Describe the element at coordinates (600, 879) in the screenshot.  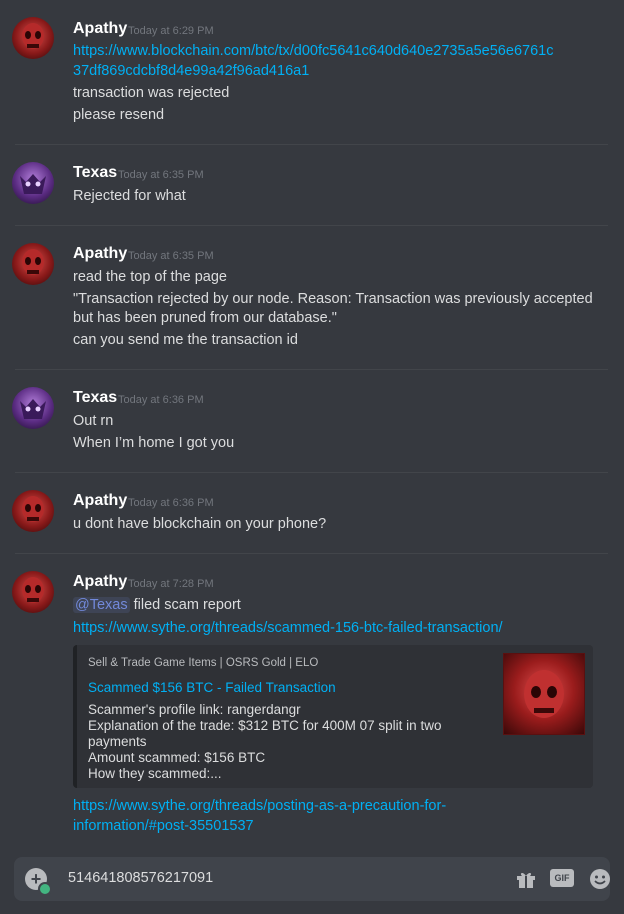
I see `emoji-icon` at that location.